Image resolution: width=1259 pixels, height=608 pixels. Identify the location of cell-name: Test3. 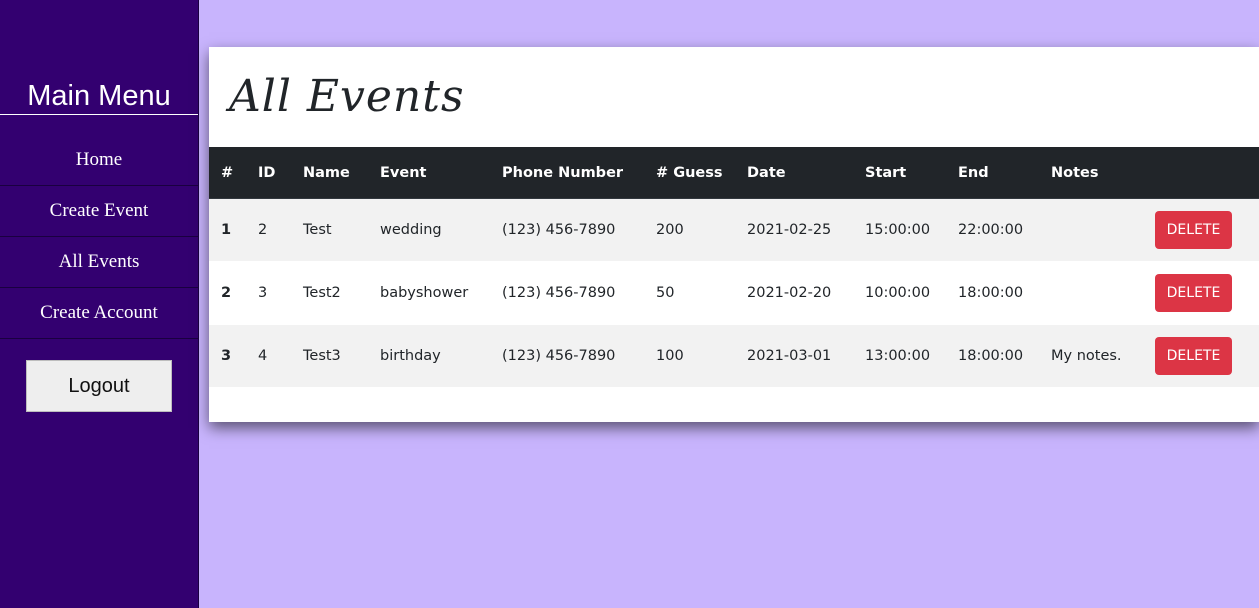
(341, 356).